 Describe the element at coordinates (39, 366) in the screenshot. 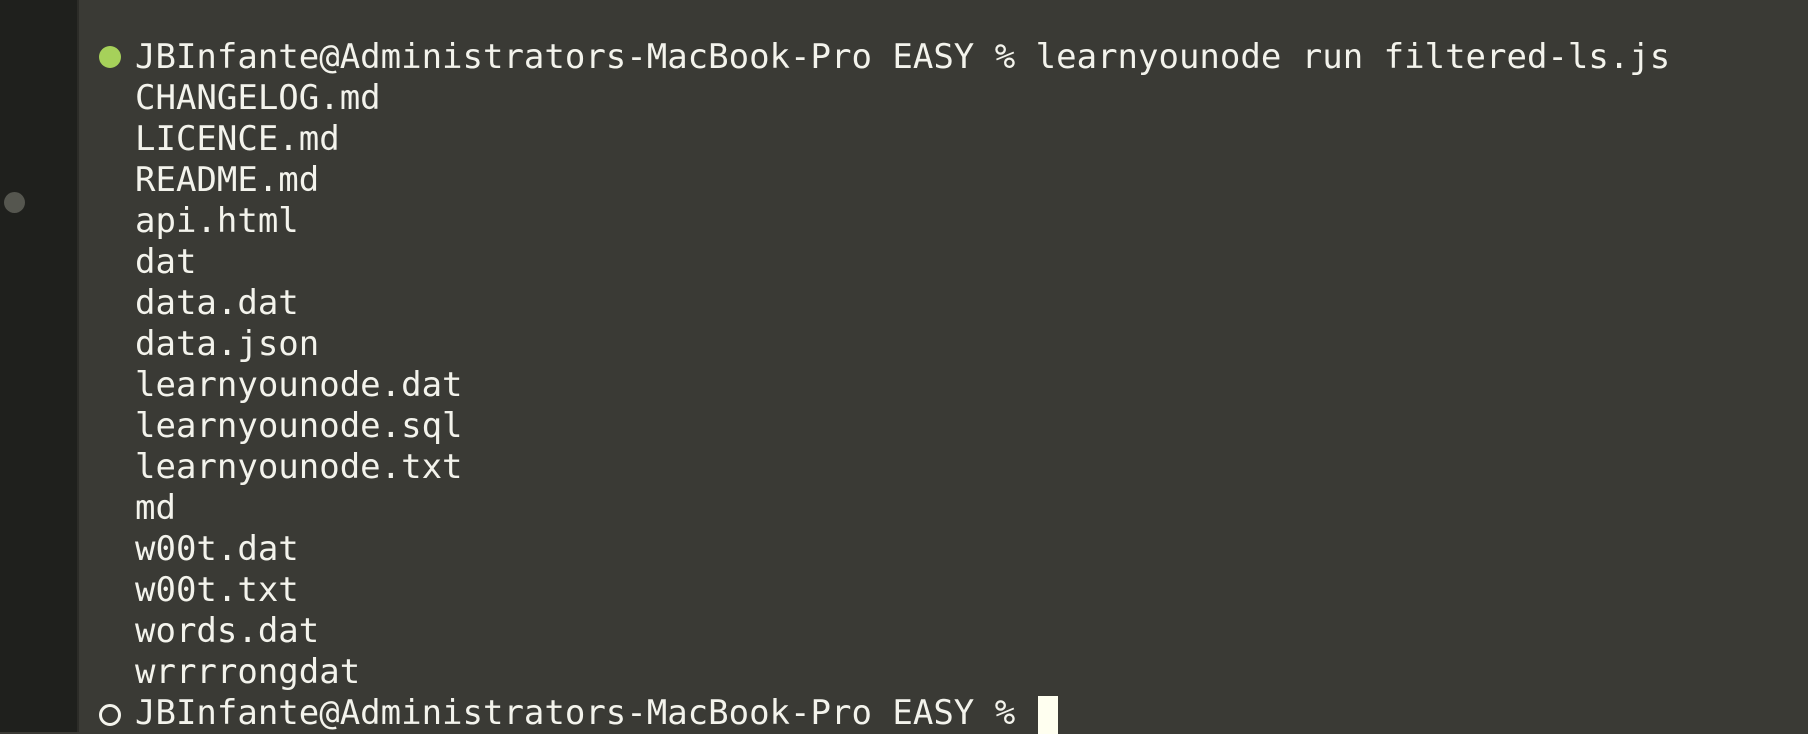

I see `left-gutter` at that location.